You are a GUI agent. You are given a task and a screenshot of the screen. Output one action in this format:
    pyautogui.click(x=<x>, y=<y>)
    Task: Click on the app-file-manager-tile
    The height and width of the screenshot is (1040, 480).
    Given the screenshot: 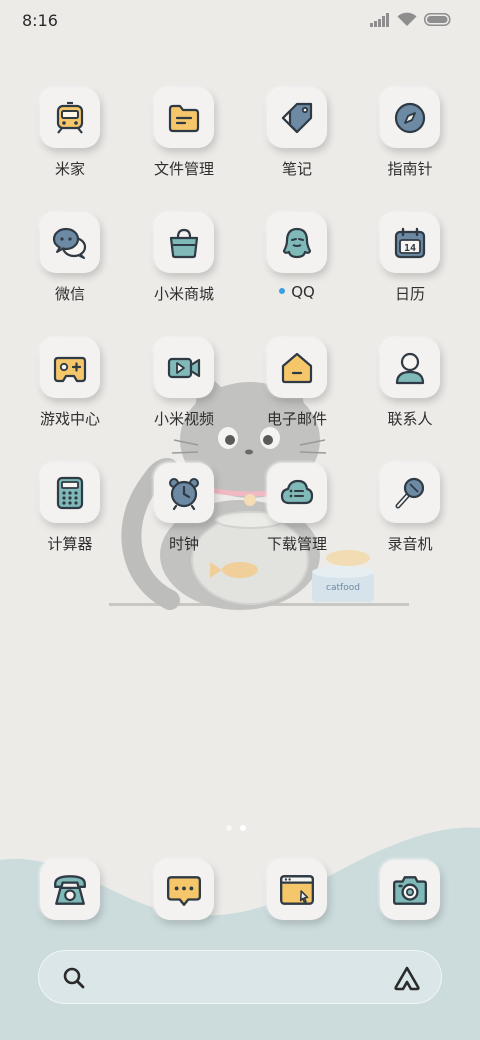 What is the action you would take?
    pyautogui.click(x=184, y=118)
    